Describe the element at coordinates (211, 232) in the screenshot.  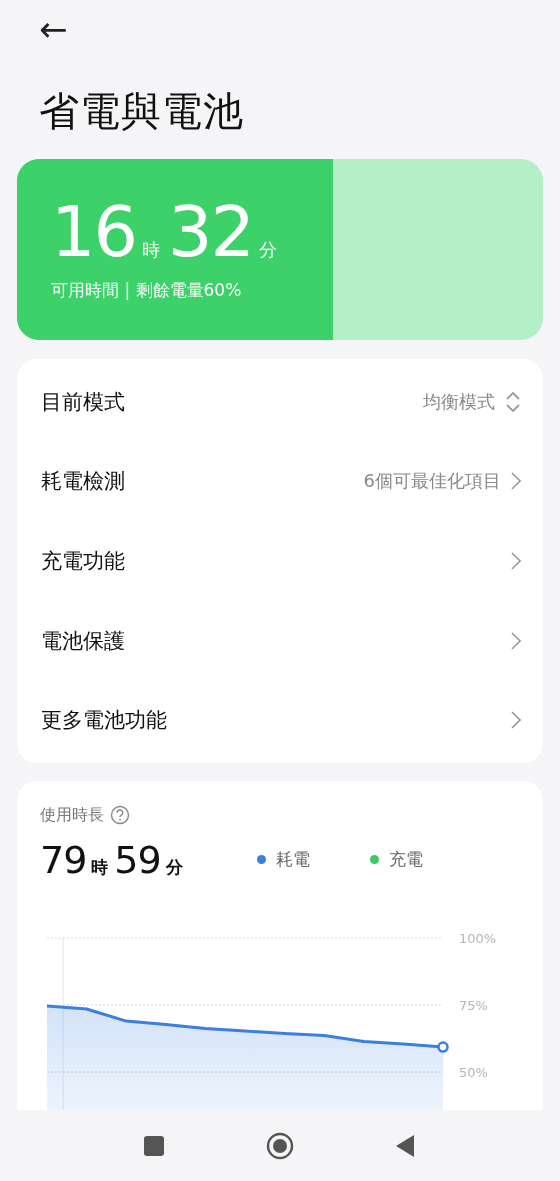
I see `minutes-value: 32` at that location.